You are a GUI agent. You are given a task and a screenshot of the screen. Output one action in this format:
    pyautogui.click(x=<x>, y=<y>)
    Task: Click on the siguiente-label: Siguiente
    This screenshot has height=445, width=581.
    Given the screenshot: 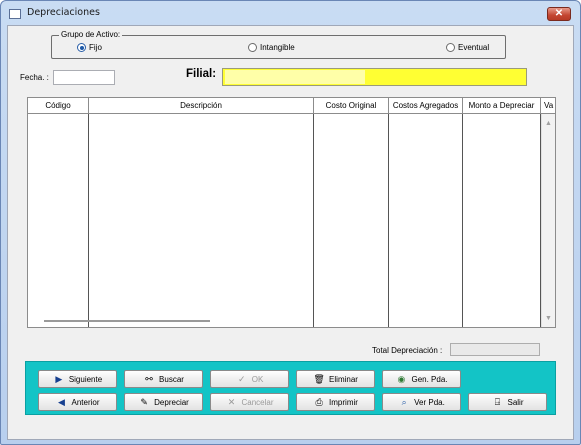 What is the action you would take?
    pyautogui.click(x=85, y=379)
    